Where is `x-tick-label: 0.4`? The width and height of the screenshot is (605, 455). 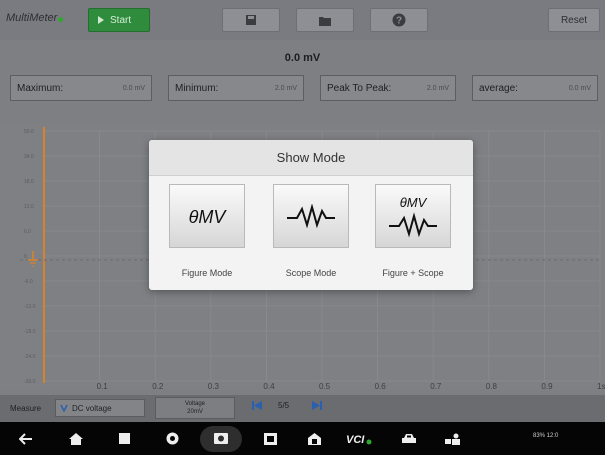
x-tick-label: 0.4 is located at coordinates (269, 386).